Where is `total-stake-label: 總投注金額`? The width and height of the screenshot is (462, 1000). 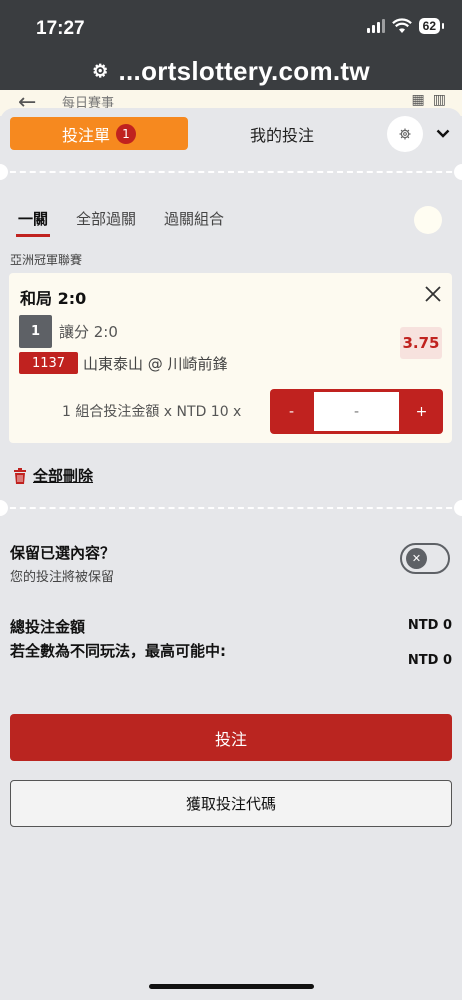 total-stake-label: 總投注金額 is located at coordinates (48, 627).